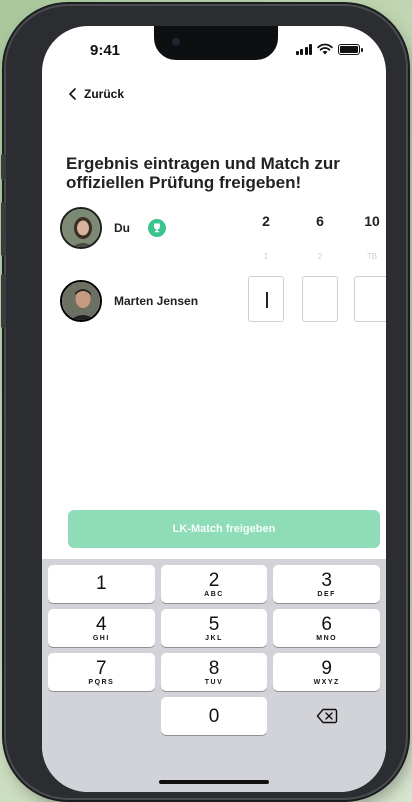 The height and width of the screenshot is (802, 412). Describe the element at coordinates (327, 628) in the screenshot. I see `key-6: 6 MNO` at that location.